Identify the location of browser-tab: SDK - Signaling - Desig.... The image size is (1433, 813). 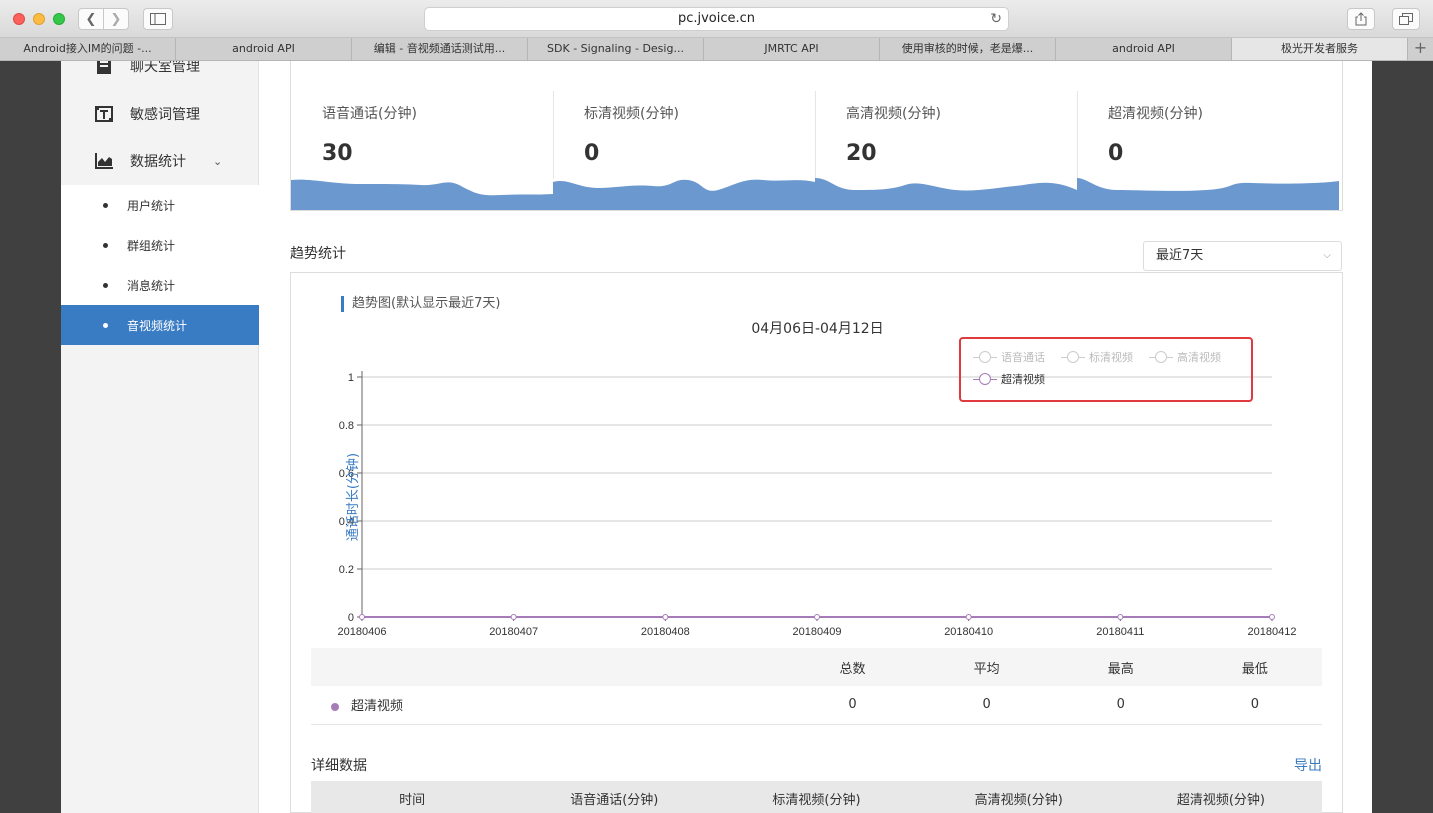
(616, 49).